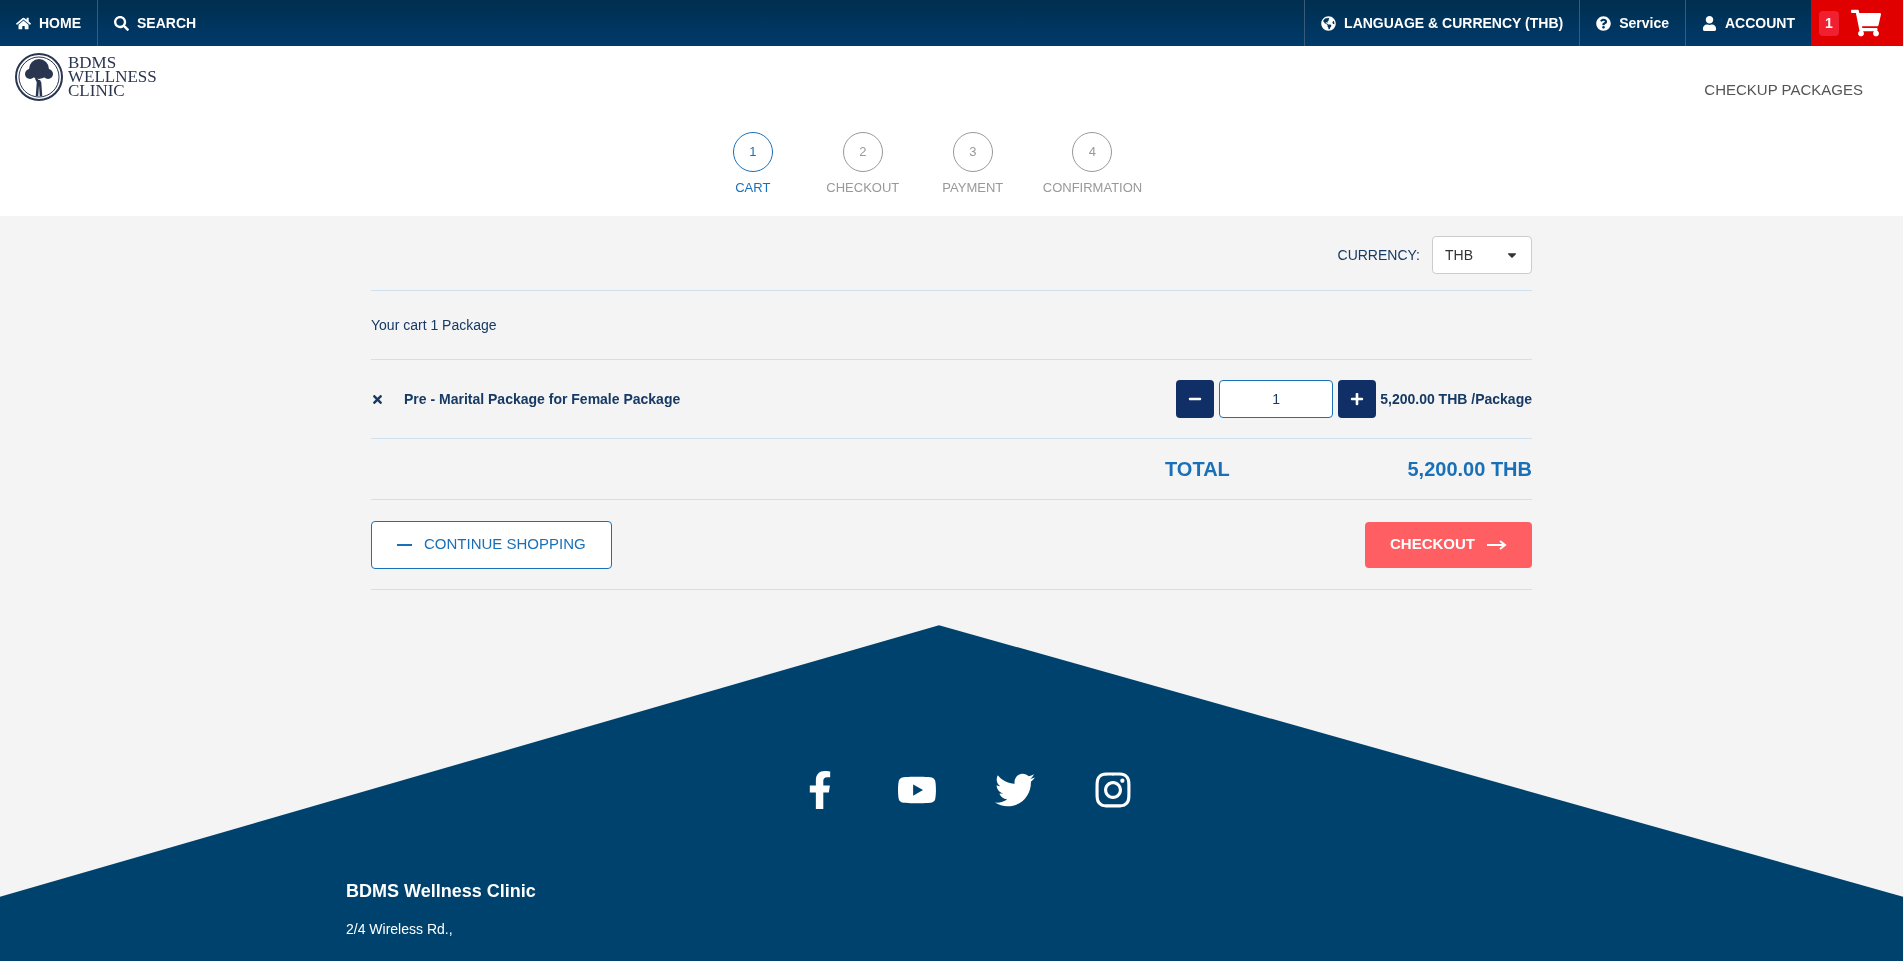  I want to click on plus-icon, so click(1357, 399).